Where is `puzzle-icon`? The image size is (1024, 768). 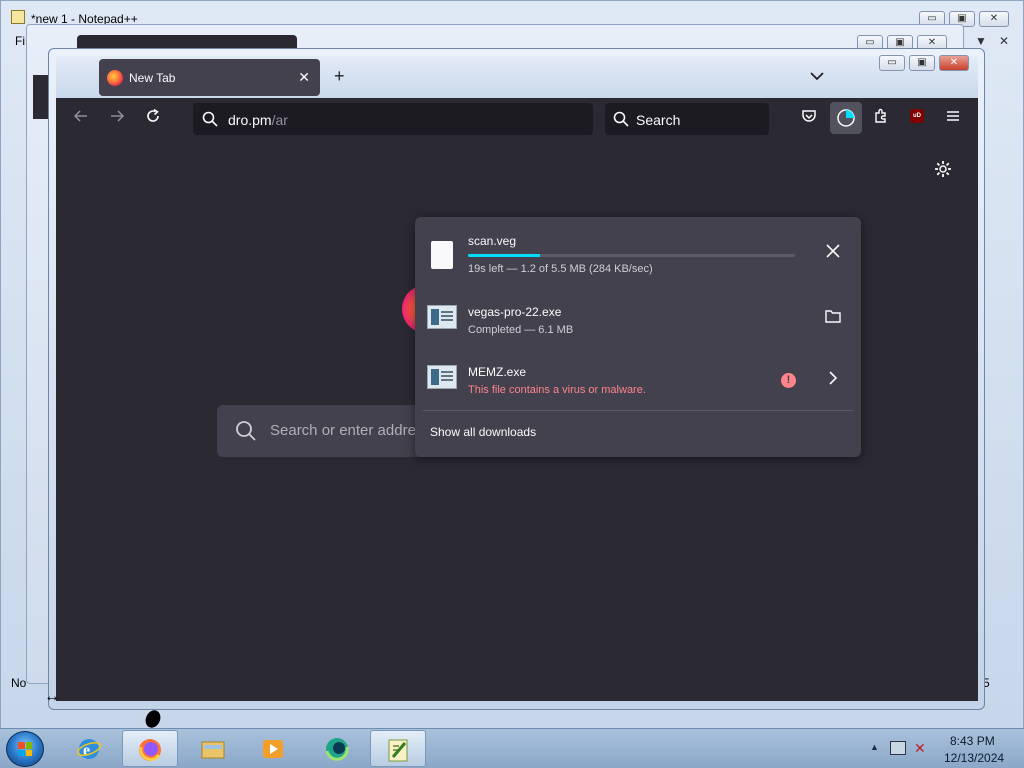
puzzle-icon is located at coordinates (880, 115).